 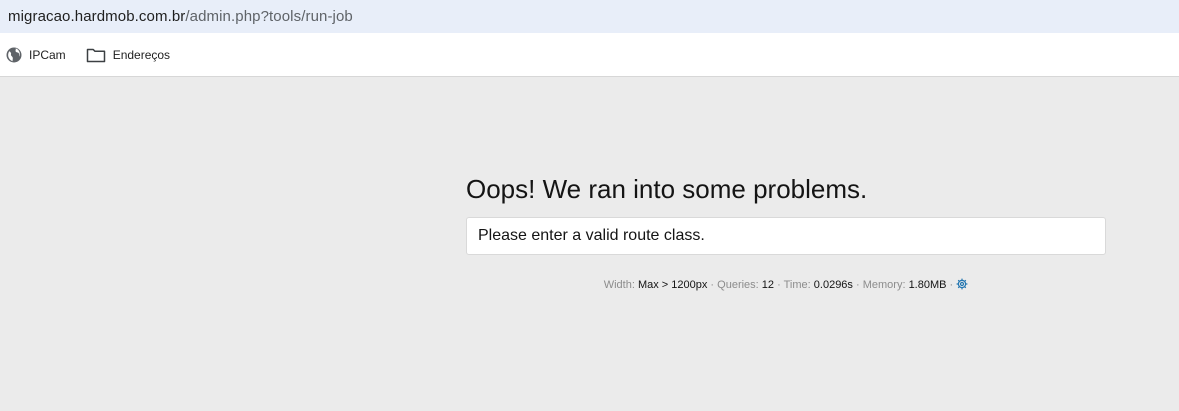 I want to click on bookmark-enderecos: Endereços, so click(x=131, y=55).